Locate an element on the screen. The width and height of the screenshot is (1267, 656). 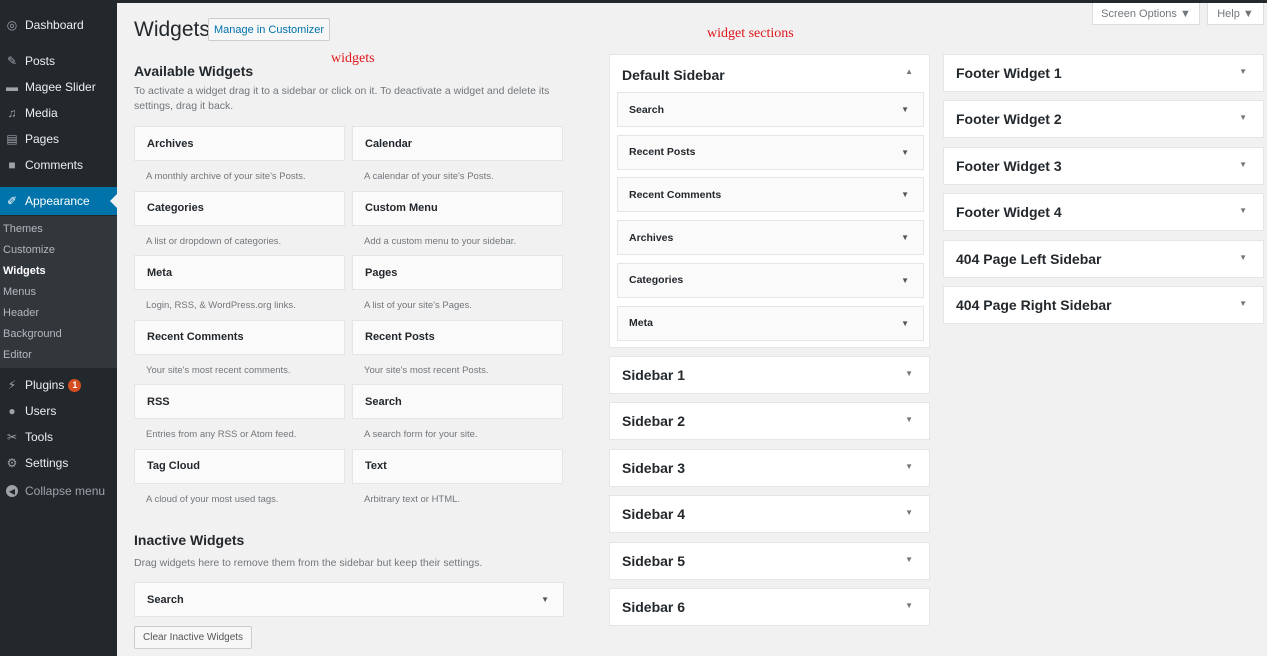
sidebar-area-title: 404 Page Right Sidebar is located at coordinates (1034, 305).